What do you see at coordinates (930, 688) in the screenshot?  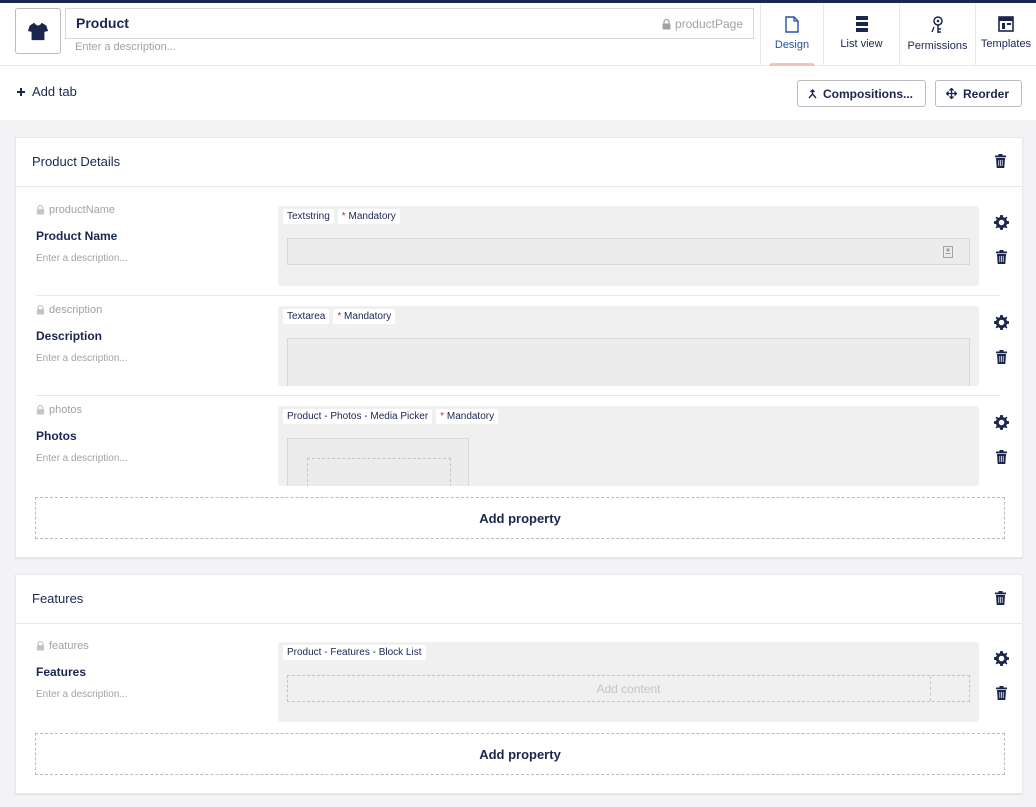 I see `divider` at bounding box center [930, 688].